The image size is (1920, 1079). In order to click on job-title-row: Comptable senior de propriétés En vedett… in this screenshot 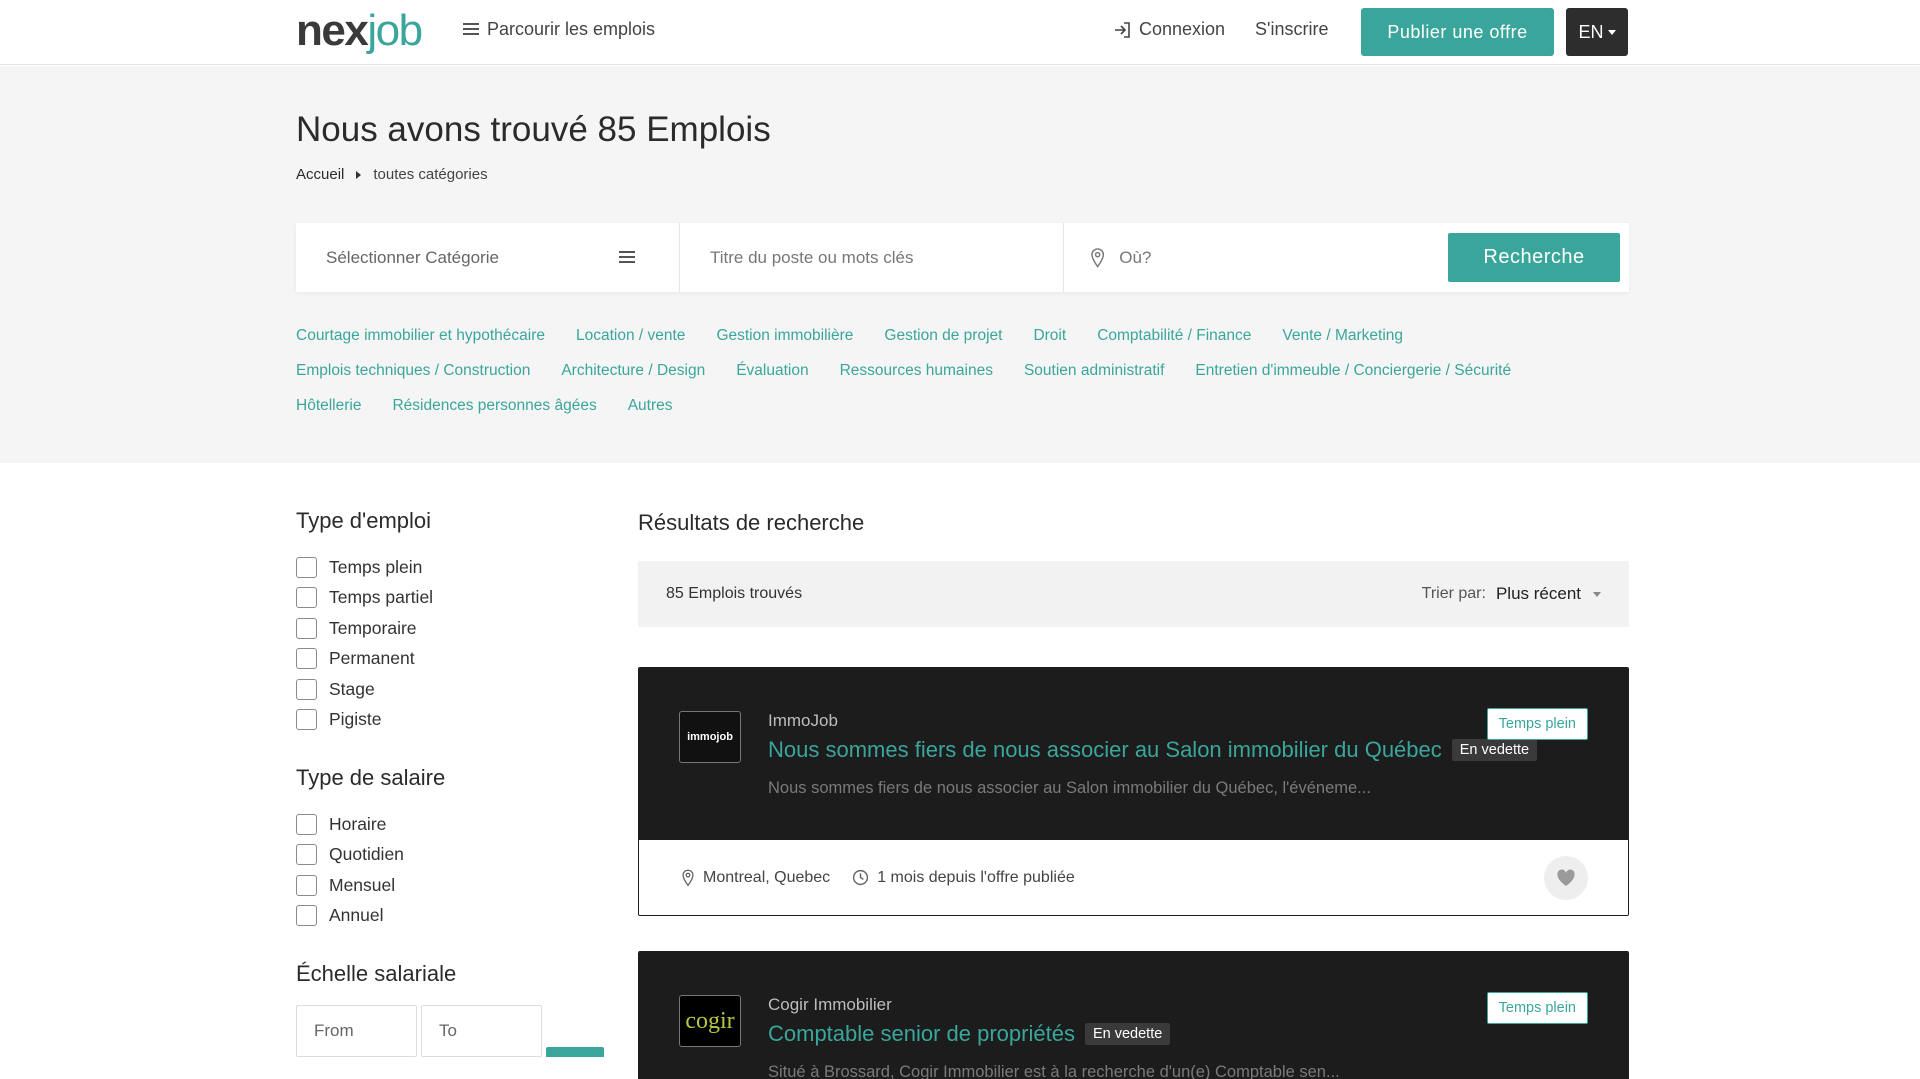, I will do `click(969, 1034)`.